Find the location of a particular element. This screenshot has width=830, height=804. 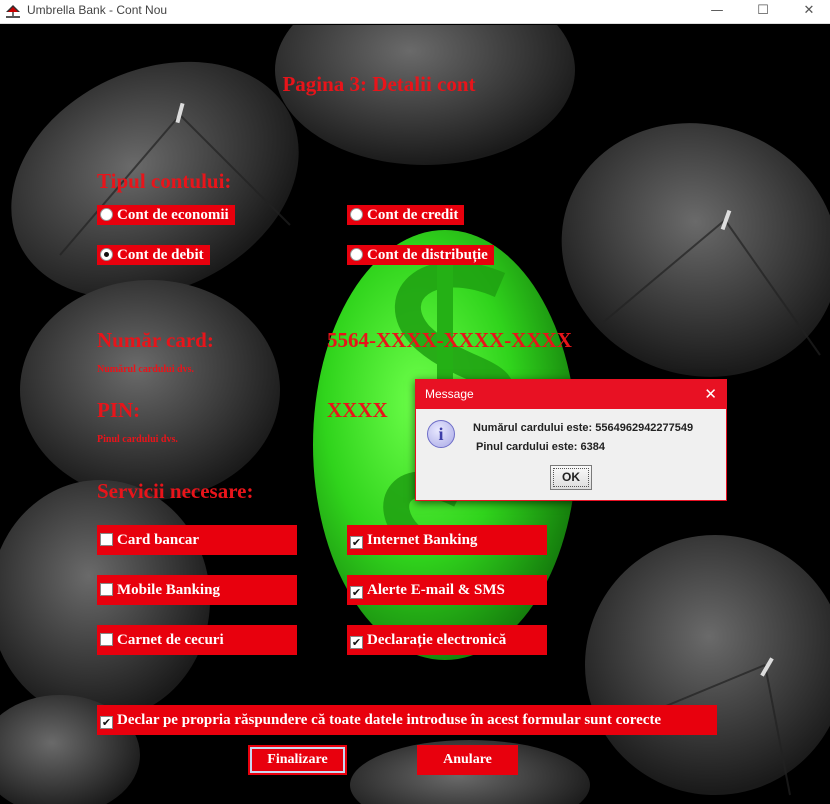

radio-label: Cont de debit is located at coordinates (160, 255).